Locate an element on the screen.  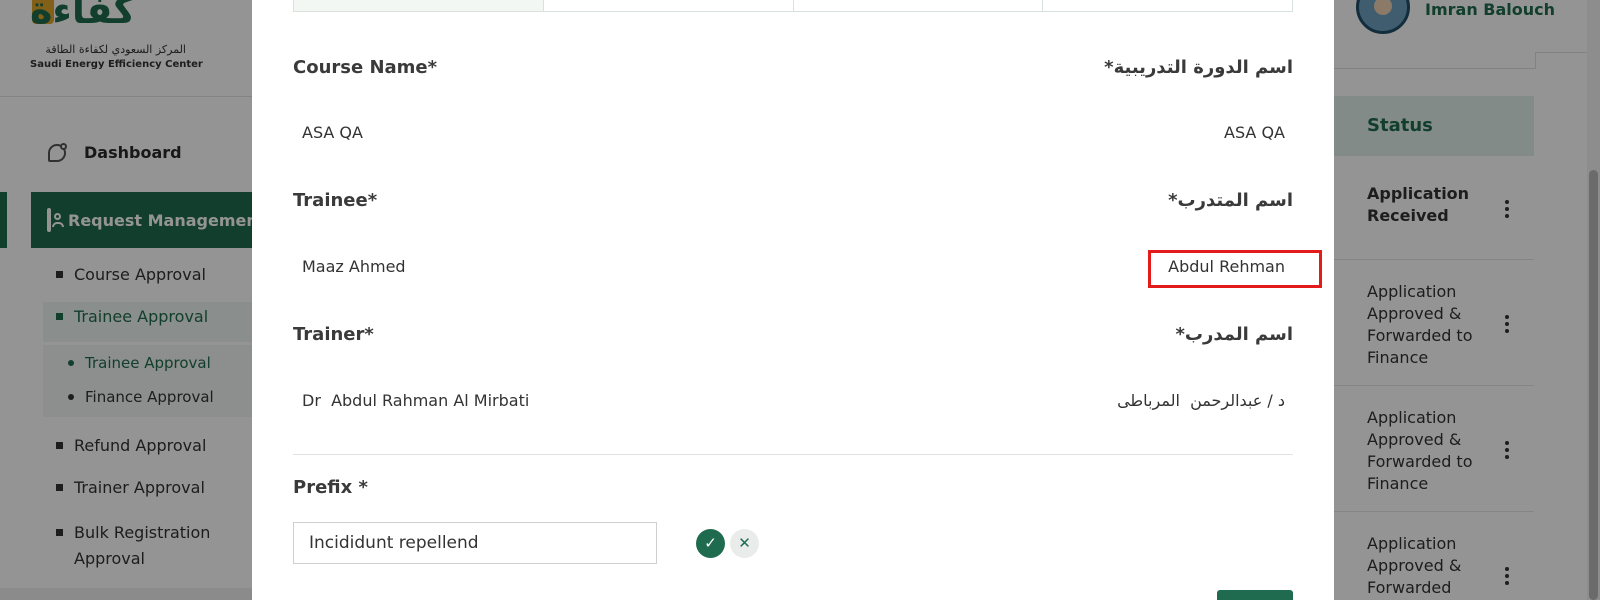
sidebar-item-trainee-approval: Trainee Approval is located at coordinates (132, 316).